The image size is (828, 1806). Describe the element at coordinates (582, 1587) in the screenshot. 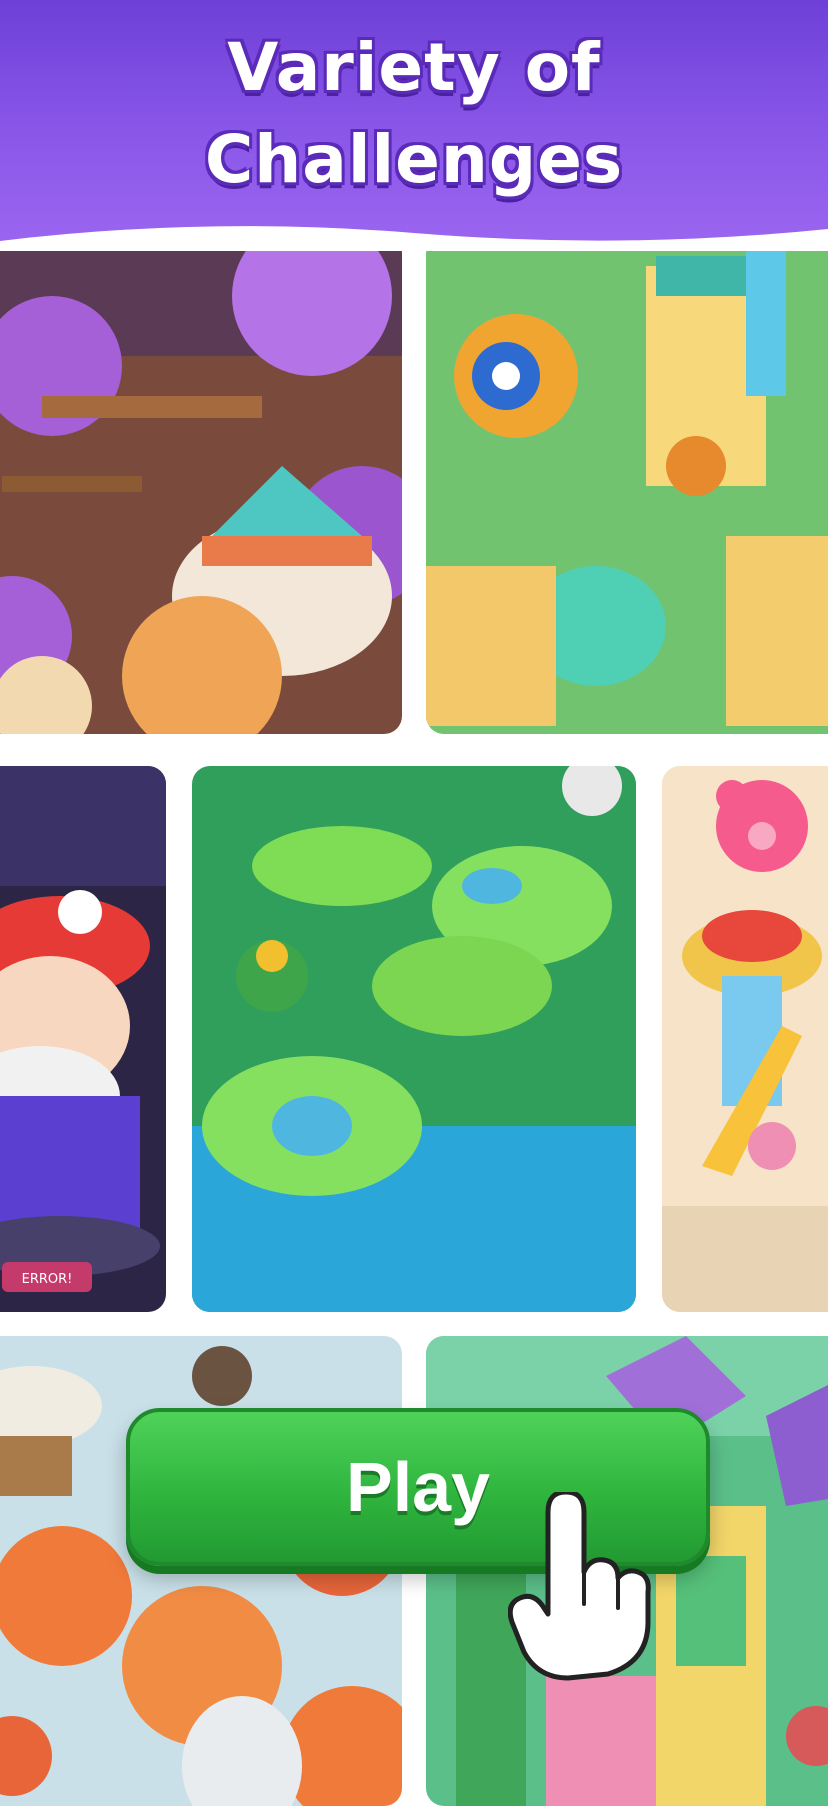

I see `pointing-hand-icon` at that location.